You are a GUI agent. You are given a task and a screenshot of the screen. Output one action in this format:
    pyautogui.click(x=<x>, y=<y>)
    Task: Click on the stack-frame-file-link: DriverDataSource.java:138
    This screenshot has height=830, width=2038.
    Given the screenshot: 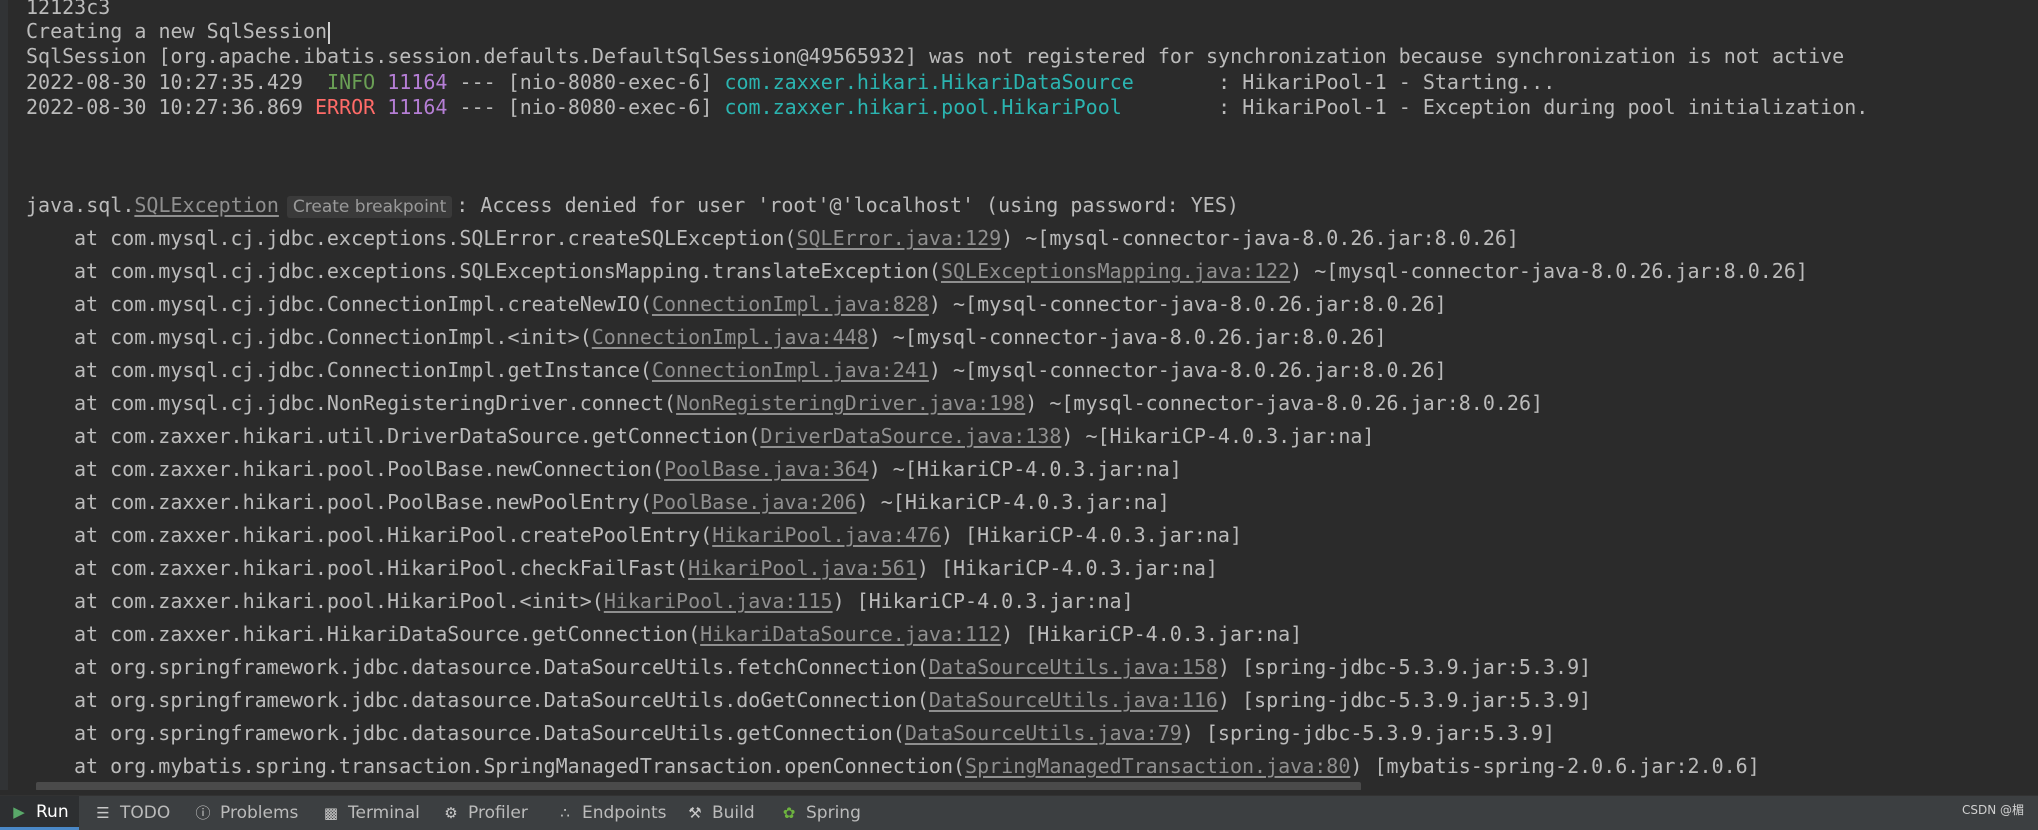 What is the action you would take?
    pyautogui.click(x=910, y=436)
    